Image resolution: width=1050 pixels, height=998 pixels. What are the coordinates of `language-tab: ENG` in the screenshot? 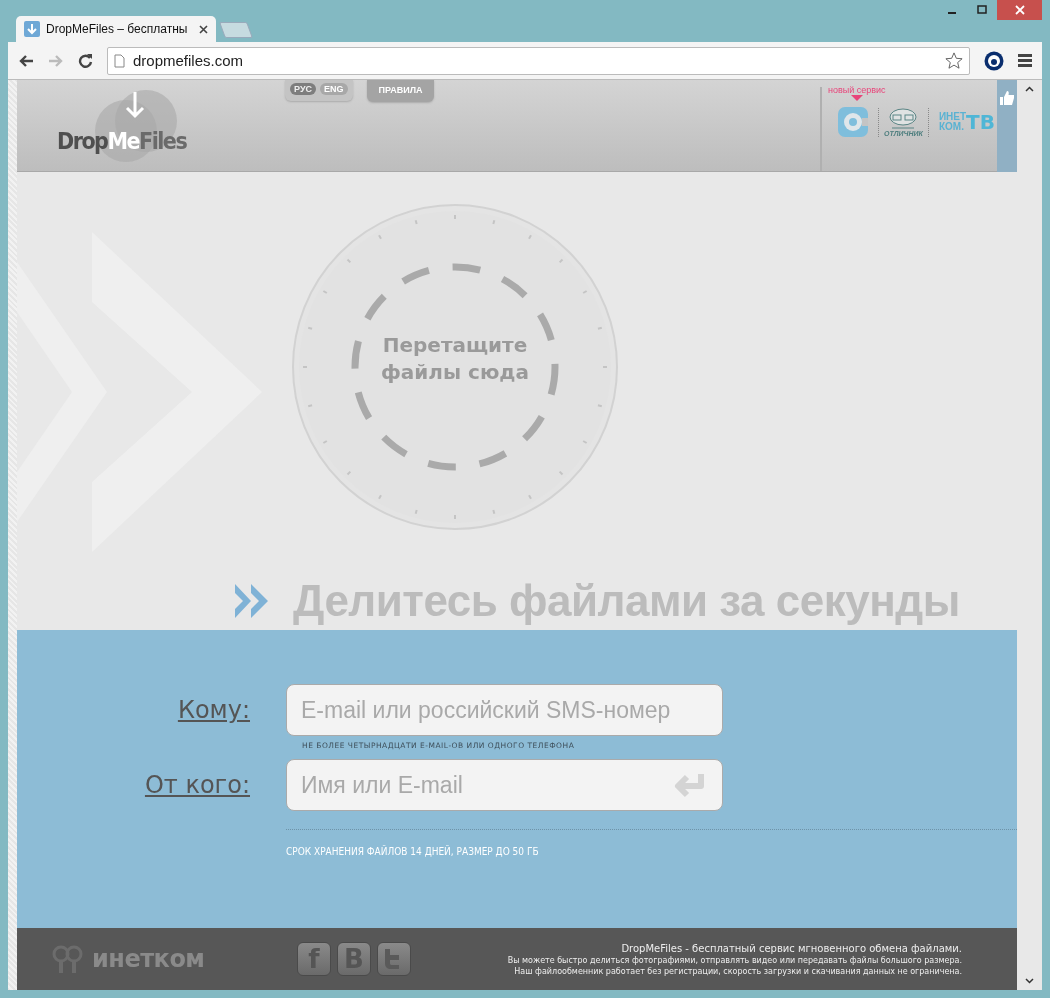 It's located at (334, 89).